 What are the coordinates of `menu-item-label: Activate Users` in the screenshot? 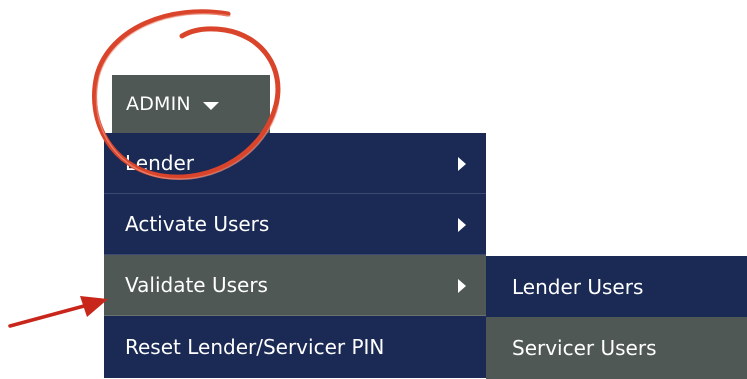 It's located at (197, 224).